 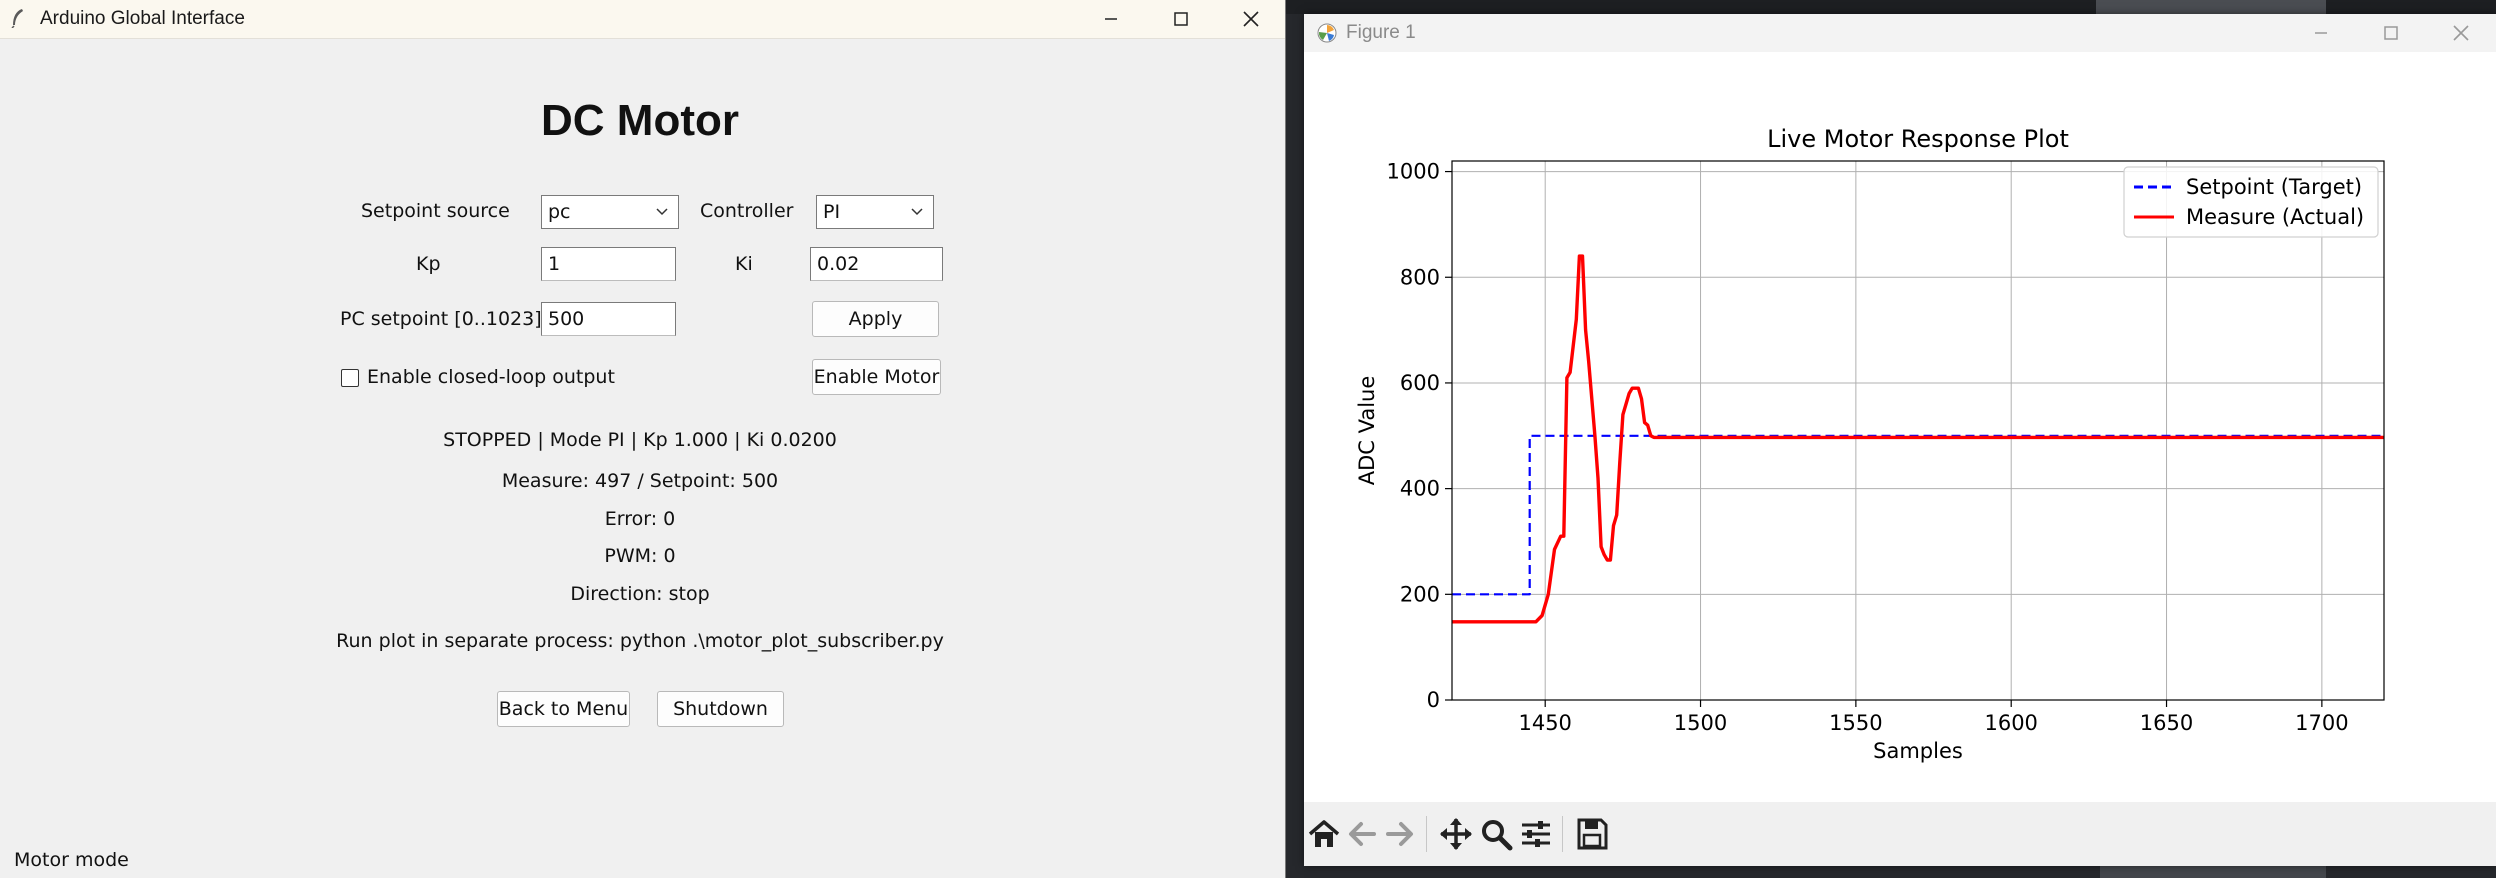 What do you see at coordinates (17, 18) in the screenshot?
I see `feather-icon` at bounding box center [17, 18].